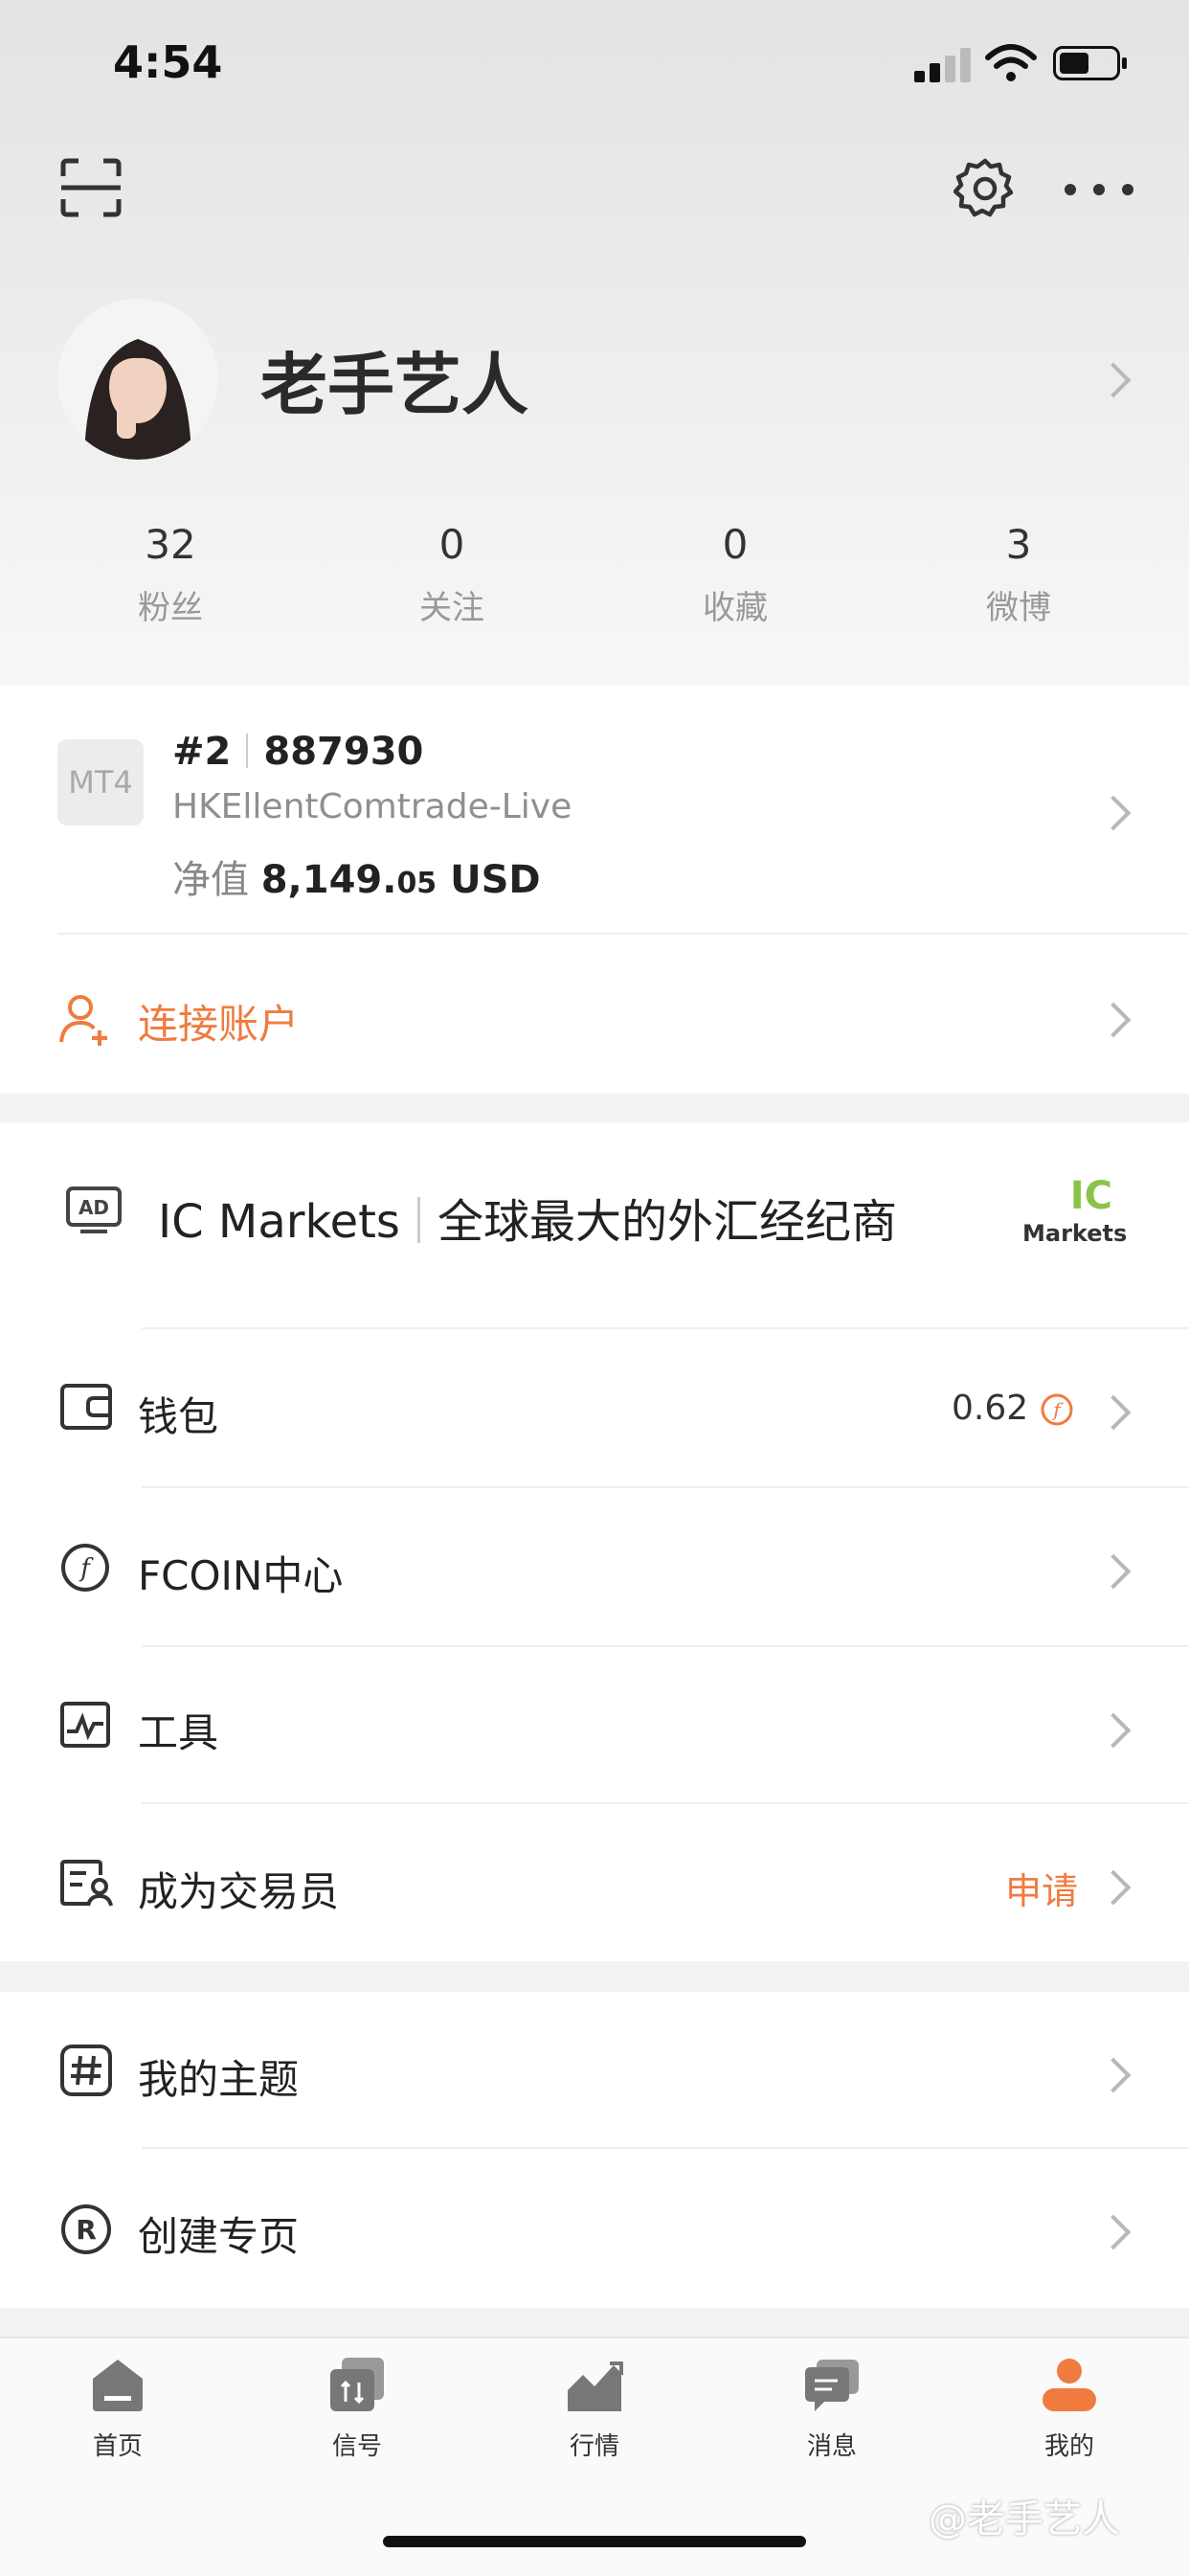 The image size is (1189, 2576). Describe the element at coordinates (594, 2446) in the screenshot. I see `tab-label: 行情` at that location.